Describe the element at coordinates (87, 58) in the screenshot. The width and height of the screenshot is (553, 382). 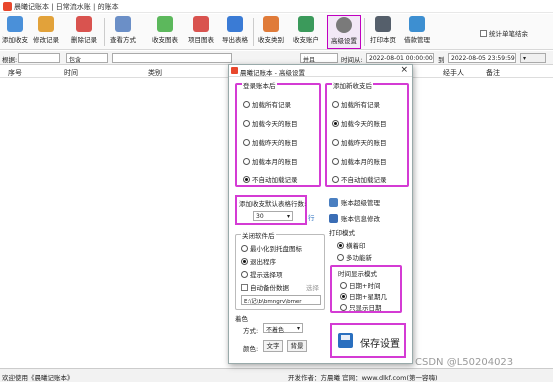
I see `filter-mode-select: 包含` at that location.